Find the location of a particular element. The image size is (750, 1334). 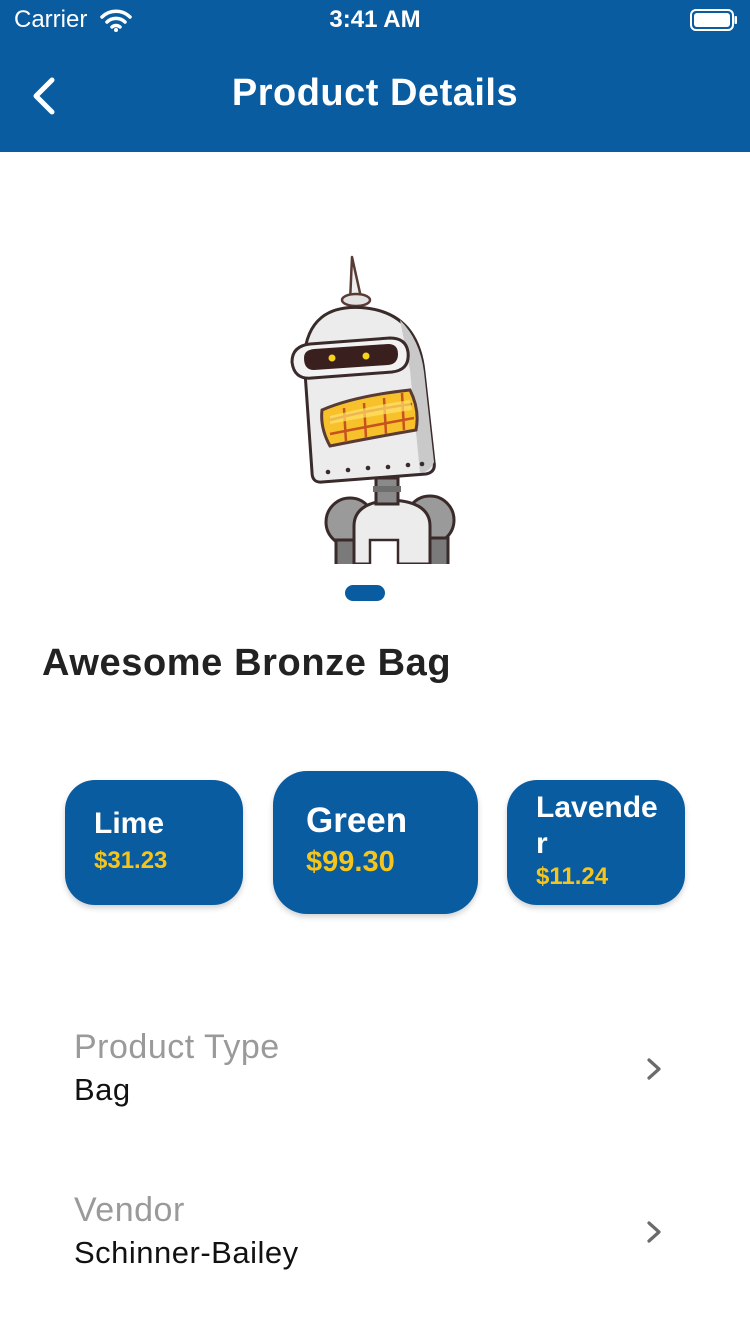

page-title: Product Details is located at coordinates (375, 93).